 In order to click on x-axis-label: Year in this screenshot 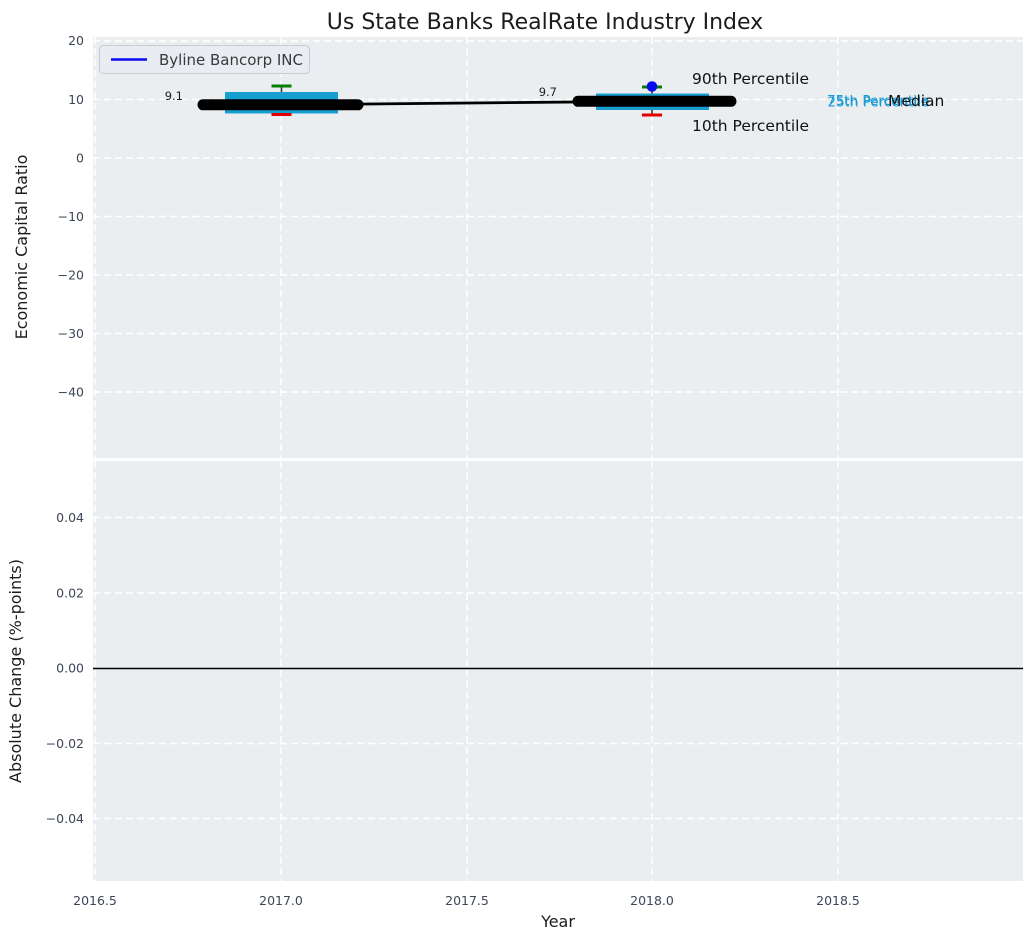, I will do `click(557, 921)`.